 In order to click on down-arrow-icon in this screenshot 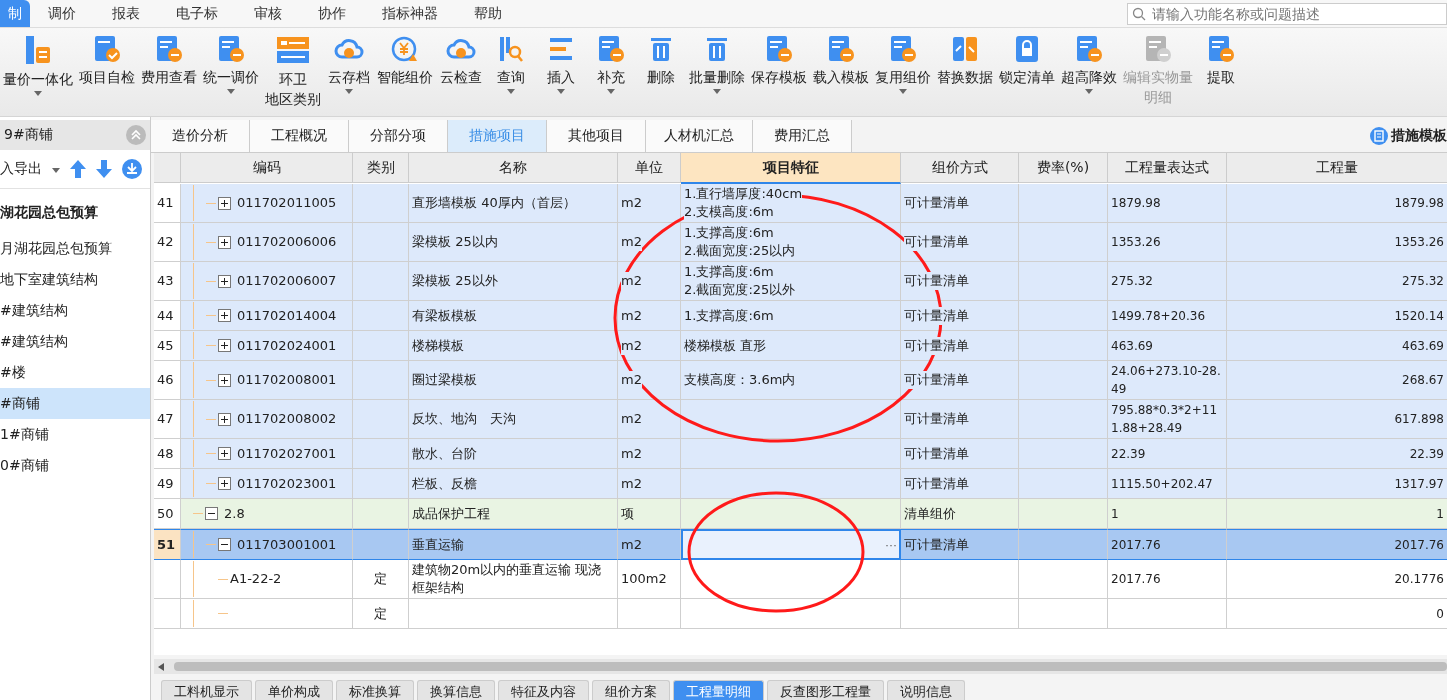, I will do `click(104, 169)`.